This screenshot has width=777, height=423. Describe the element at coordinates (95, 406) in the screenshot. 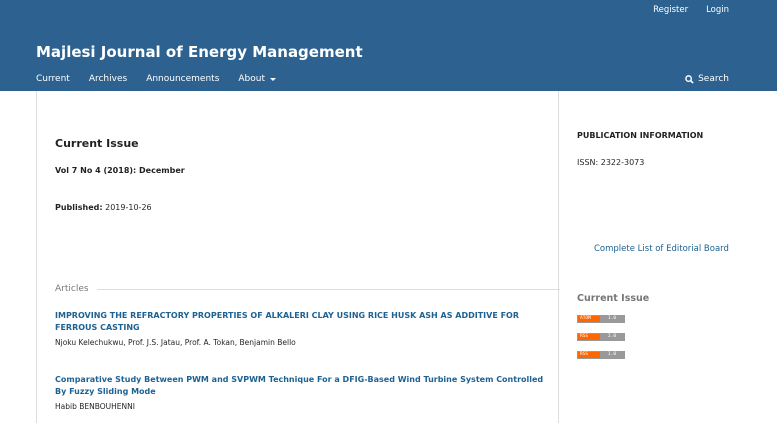

I see `article-authors: Habib BENBOUHENNI` at that location.